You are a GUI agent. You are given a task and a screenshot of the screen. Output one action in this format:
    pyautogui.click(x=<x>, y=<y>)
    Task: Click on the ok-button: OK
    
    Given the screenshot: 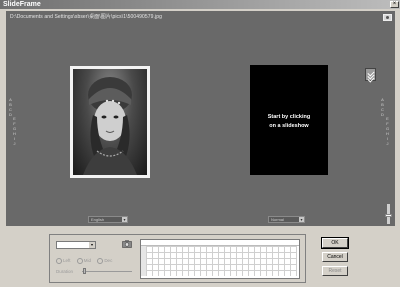 What is the action you would take?
    pyautogui.click(x=335, y=243)
    